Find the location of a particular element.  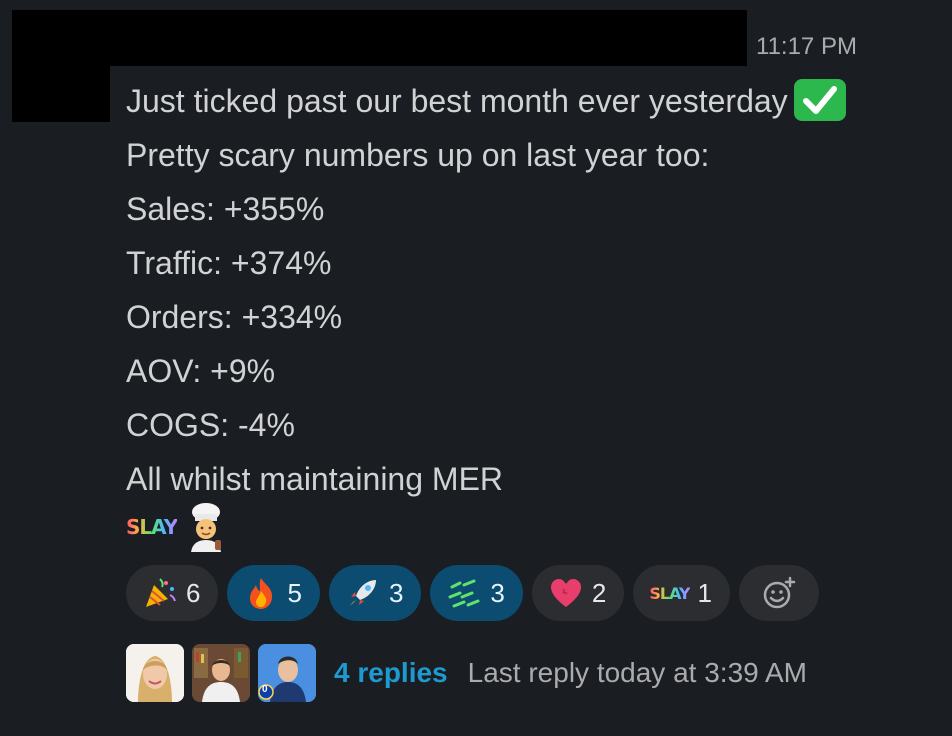

add-reaction-icon is located at coordinates (779, 592).